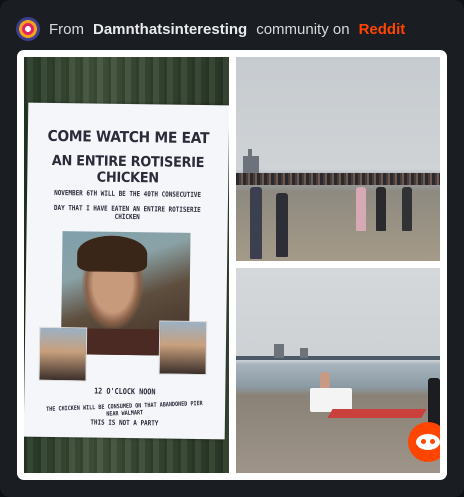 This screenshot has width=464, height=497. Describe the element at coordinates (183, 348) in the screenshot. I see `poster-inset-photo-right` at that location.